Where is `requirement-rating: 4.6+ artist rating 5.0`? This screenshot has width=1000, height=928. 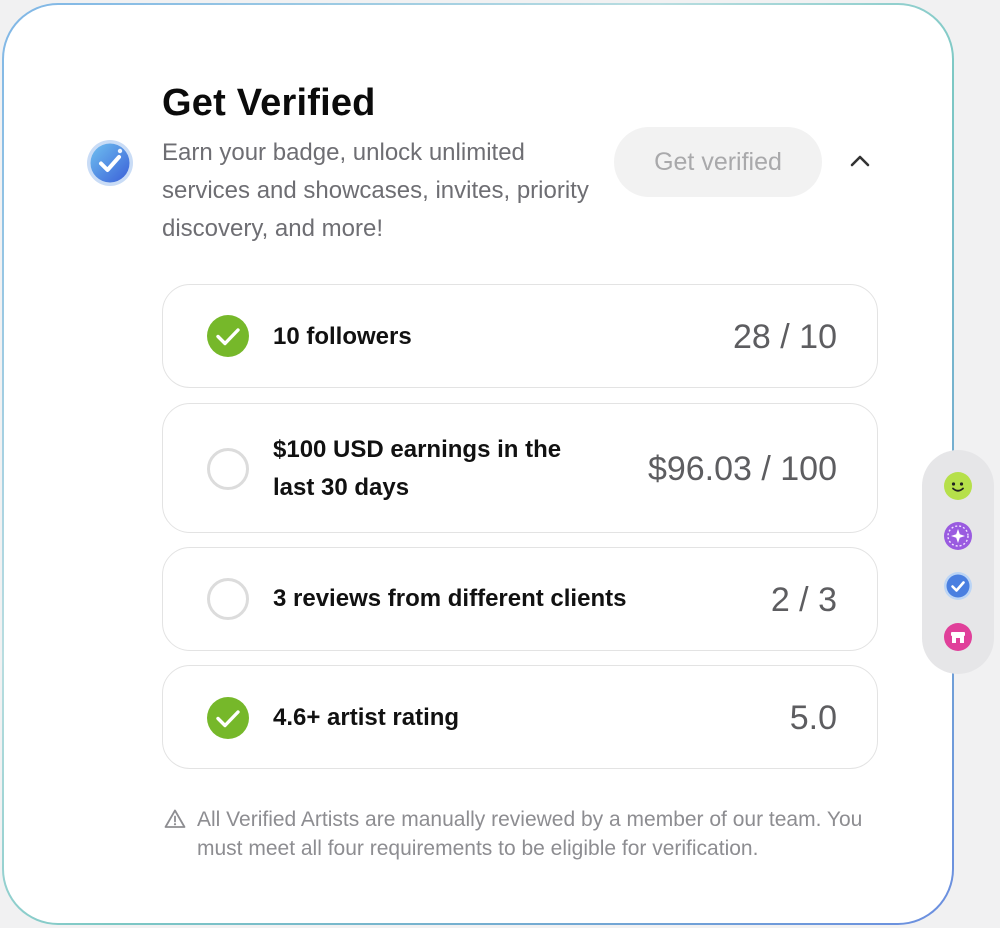 requirement-rating: 4.6+ artist rating 5.0 is located at coordinates (520, 717).